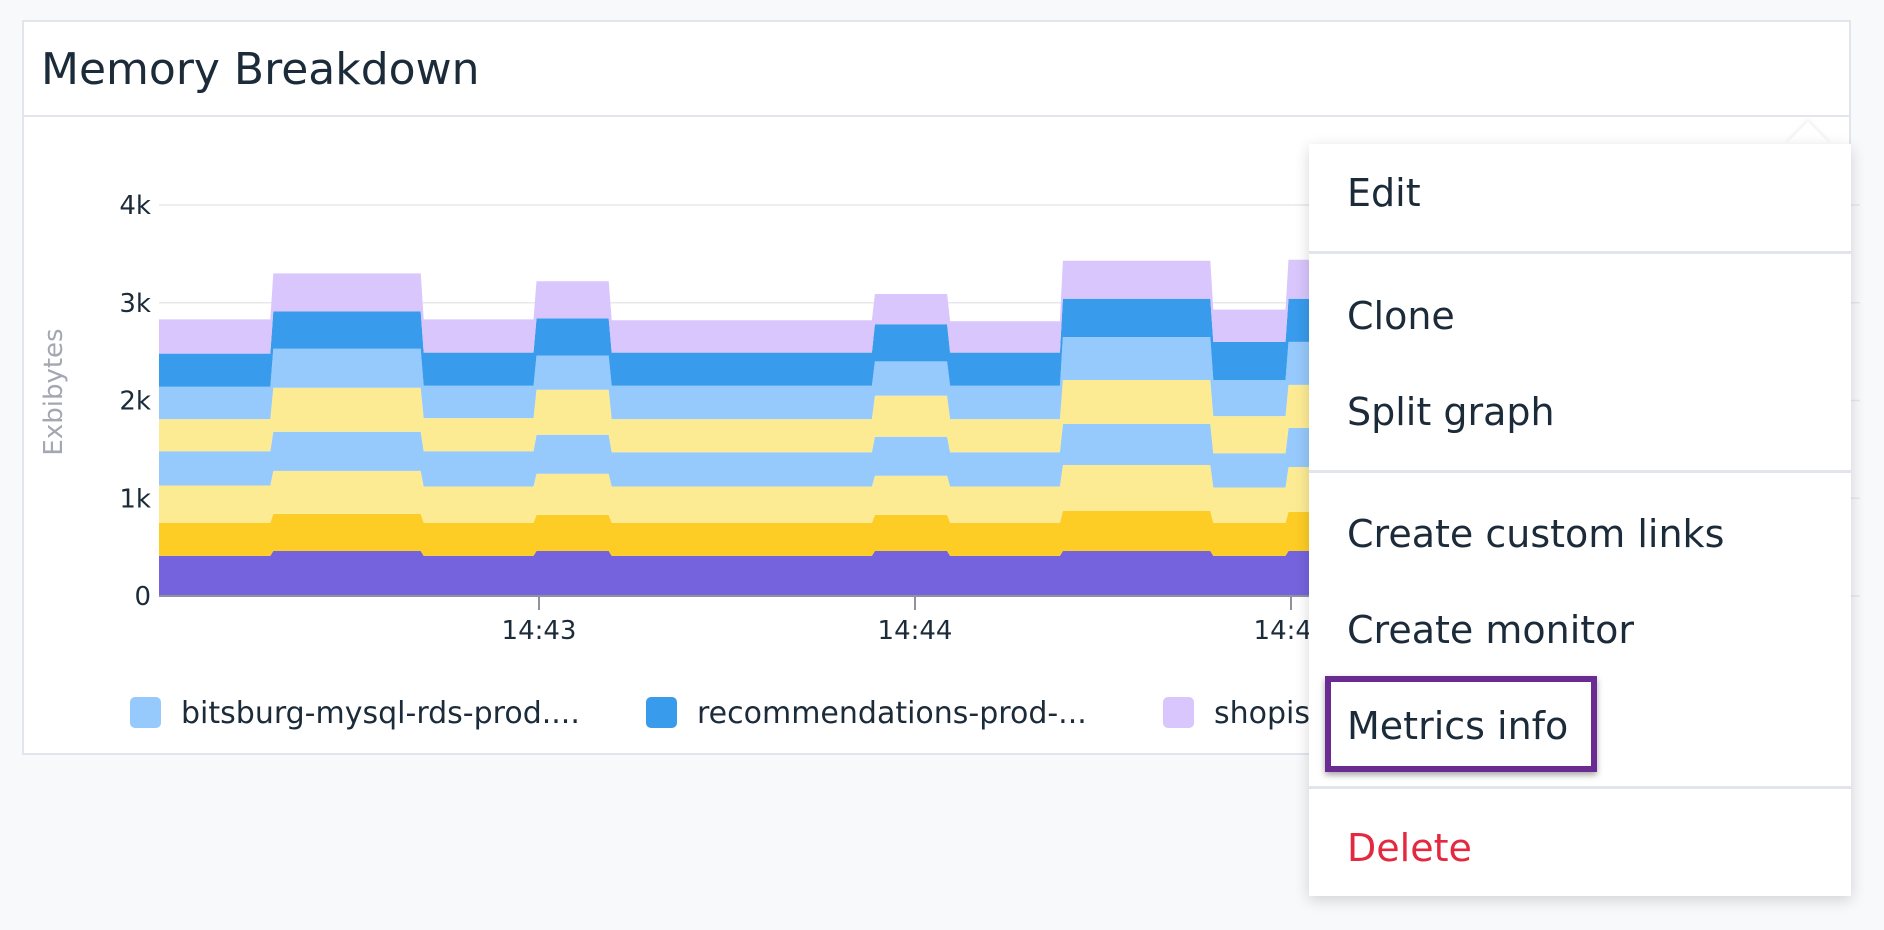 The height and width of the screenshot is (930, 1884). Describe the element at coordinates (1409, 848) in the screenshot. I see `menu-item-delete: Delete` at that location.